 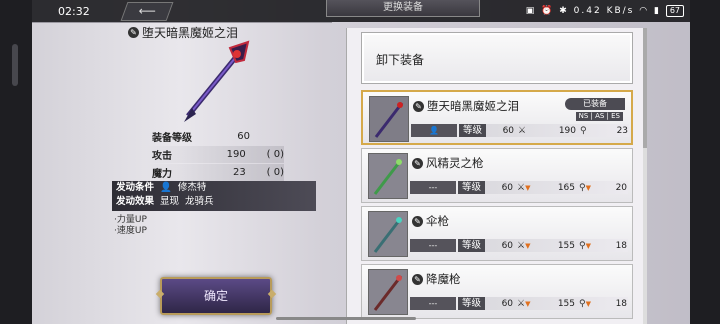 I want to click on equipment-item: ✎ 伞枪 --- 等级 60 ⚔▼ 155 ⚲▼ 18, so click(x=497, y=233).